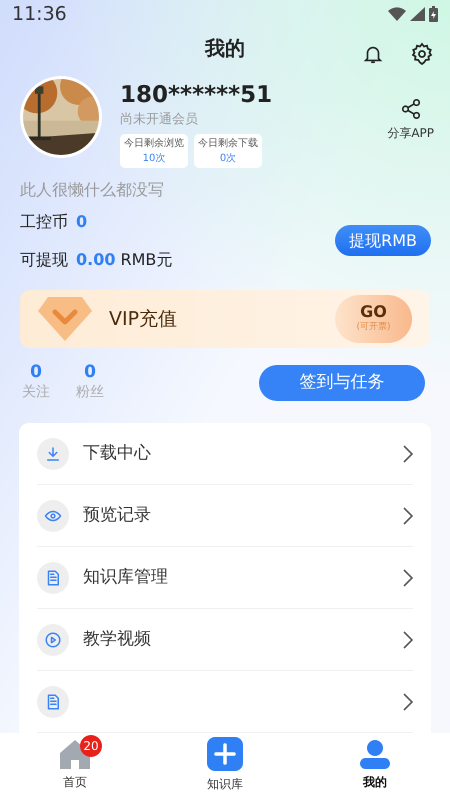 Image resolution: width=450 pixels, height=797 pixels. Describe the element at coordinates (225, 640) in the screenshot. I see `menu-item: 教学视频` at that location.